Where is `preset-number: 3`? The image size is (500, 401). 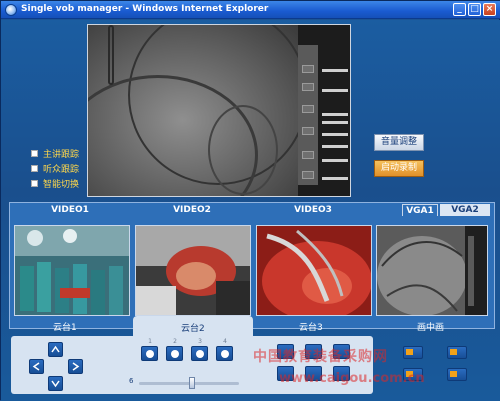 preset-number: 3 is located at coordinates (200, 341).